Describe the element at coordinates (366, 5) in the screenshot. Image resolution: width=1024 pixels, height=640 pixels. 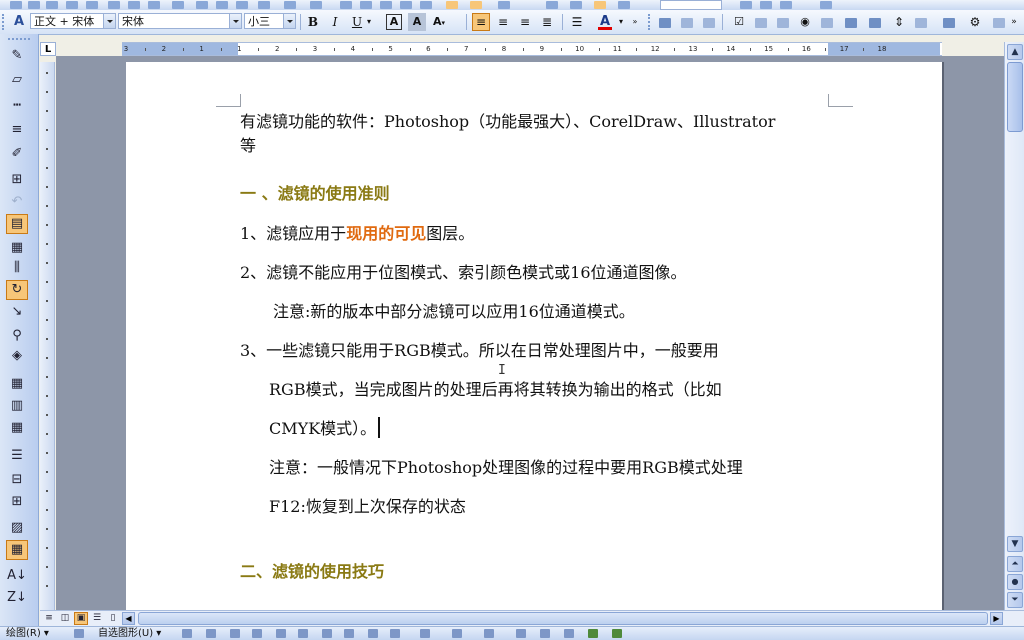
I see `tables-borders-icon` at that location.